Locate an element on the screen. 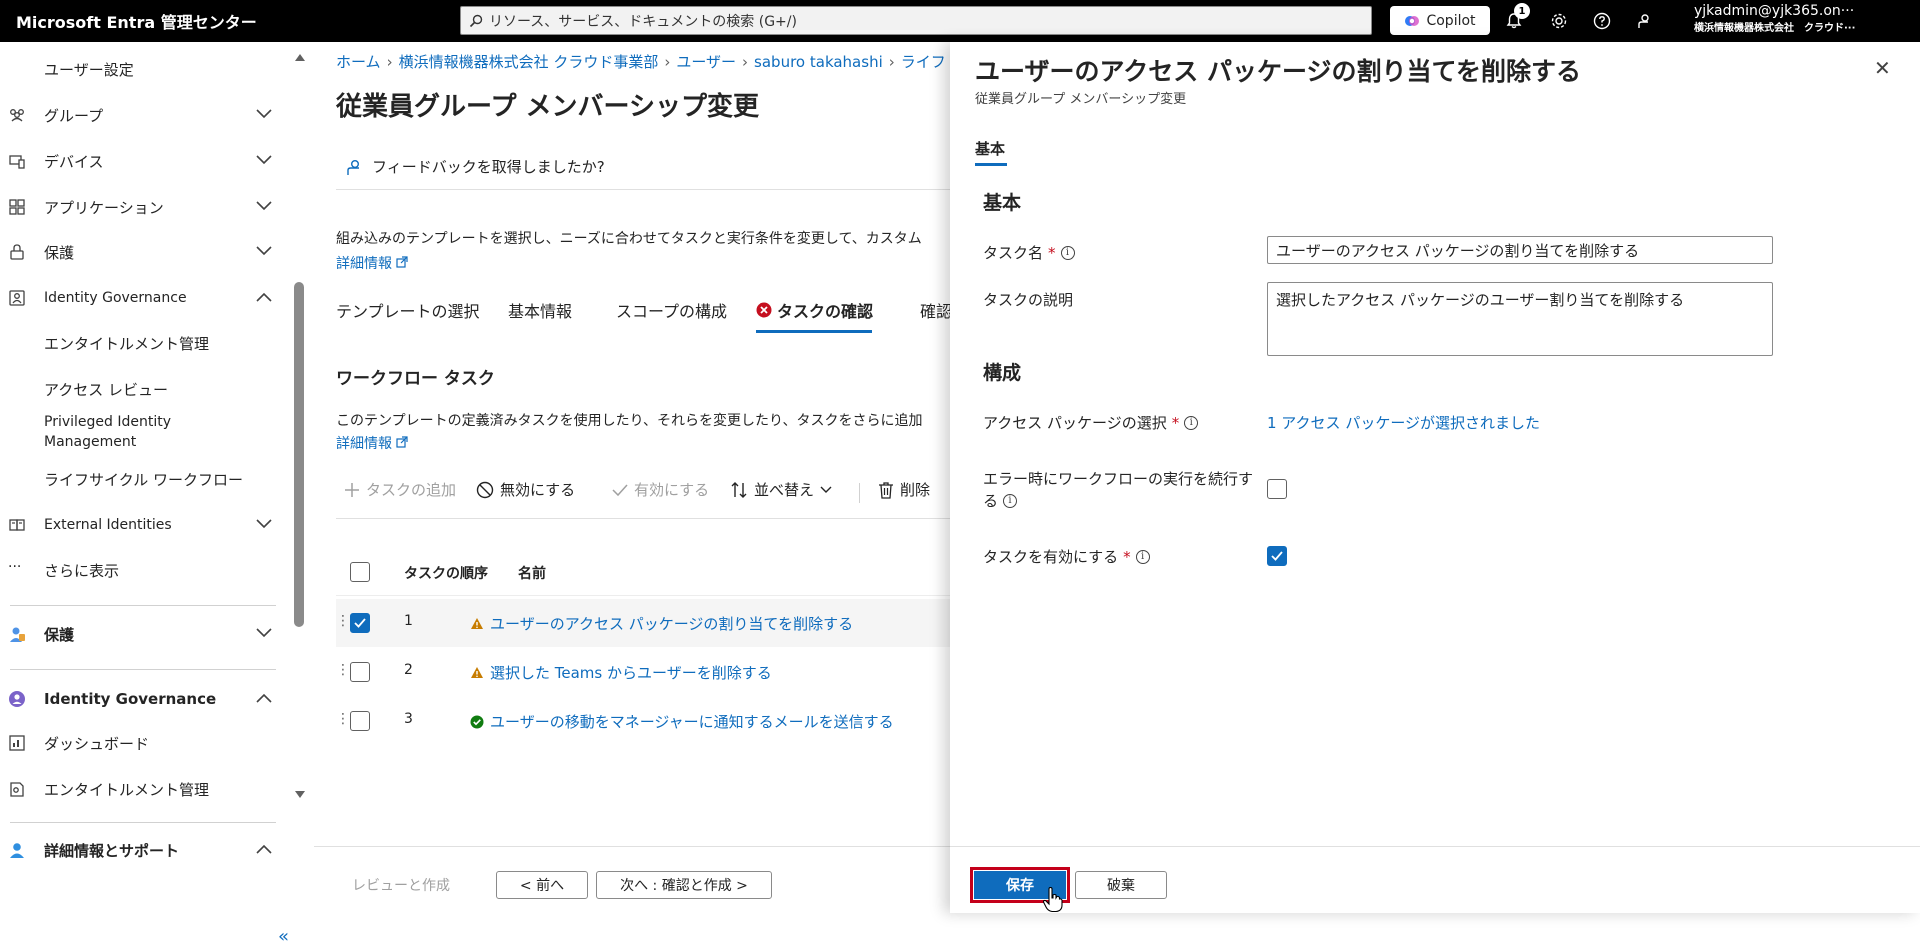  sidebar-item-label: ライフサイクル ワークフロー is located at coordinates (144, 479).